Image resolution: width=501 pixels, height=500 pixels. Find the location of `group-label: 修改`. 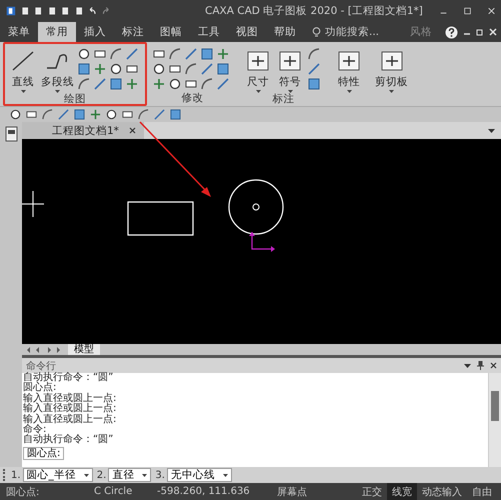

group-label: 修改 is located at coordinates (193, 98).